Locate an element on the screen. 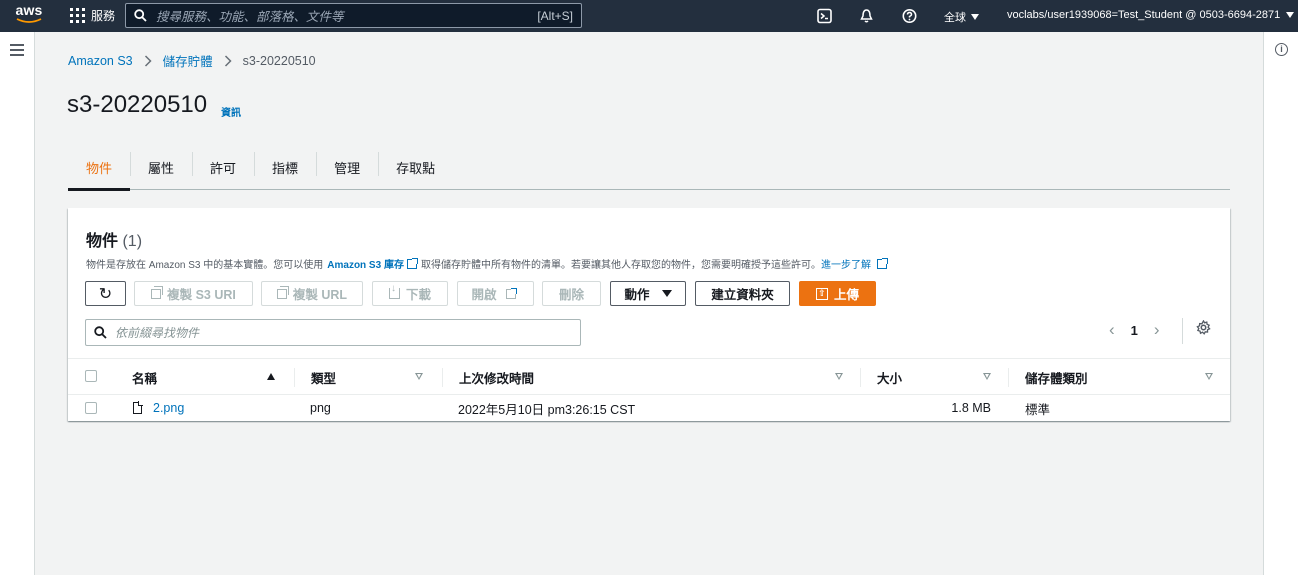  region-label: 全球 is located at coordinates (955, 18).